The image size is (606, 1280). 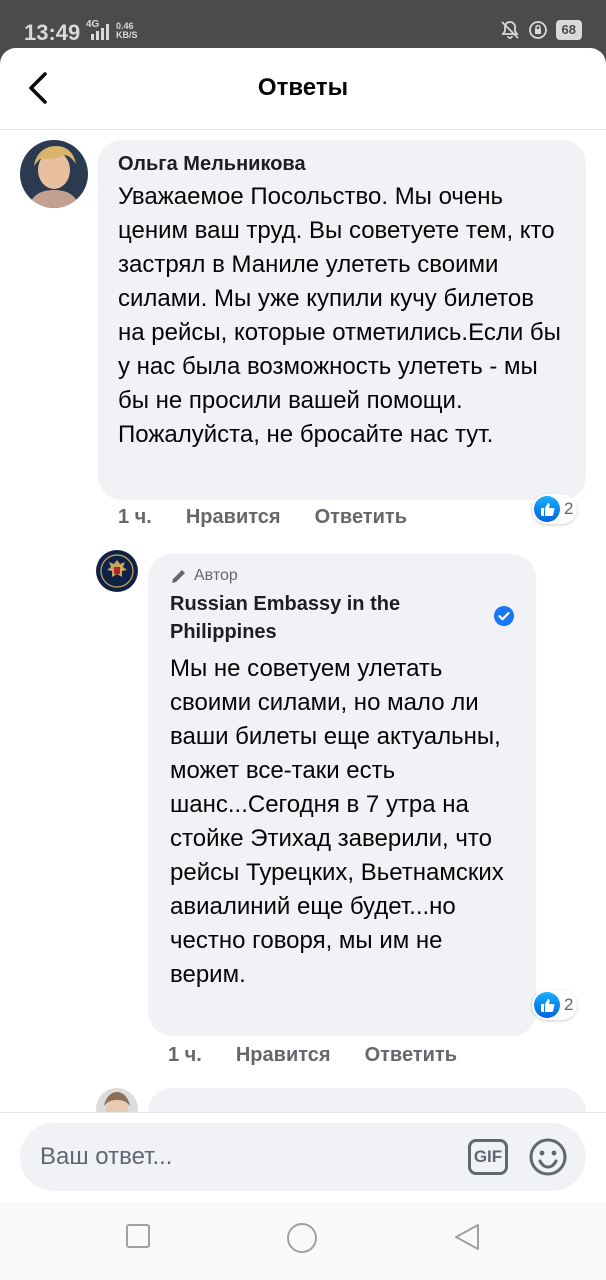 I want to click on recent-apps-icon, so click(x=138, y=1236).